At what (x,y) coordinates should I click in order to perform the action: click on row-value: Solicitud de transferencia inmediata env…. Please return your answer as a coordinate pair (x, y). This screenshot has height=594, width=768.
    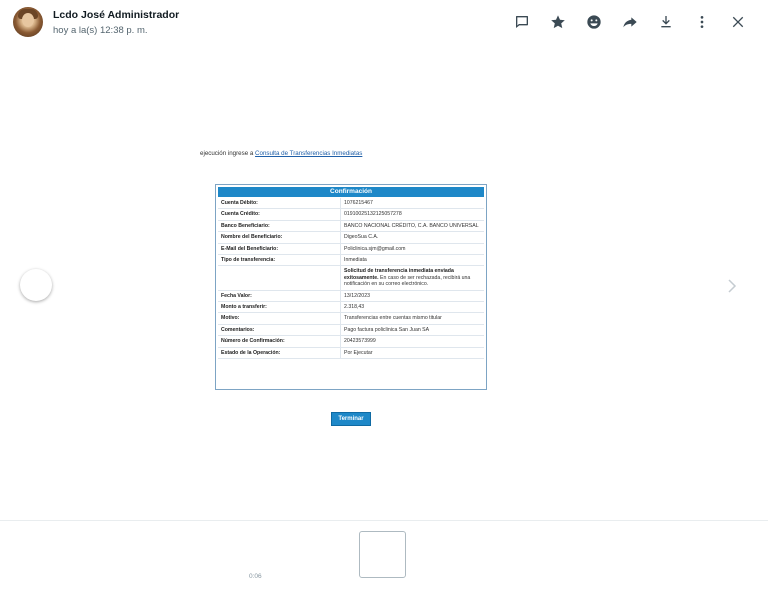
    Looking at the image, I should click on (412, 278).